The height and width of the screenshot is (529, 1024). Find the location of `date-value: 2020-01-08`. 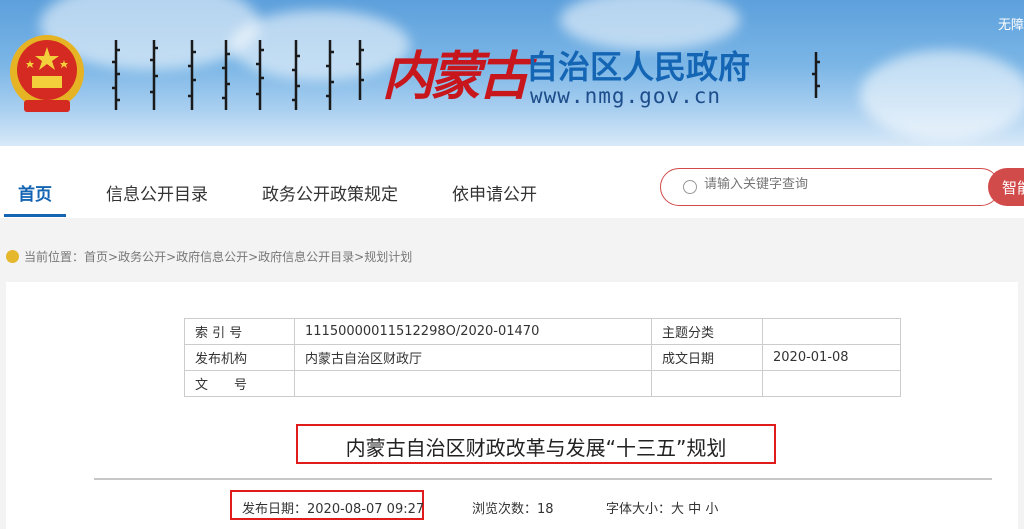

date-value: 2020-01-08 is located at coordinates (831, 357).